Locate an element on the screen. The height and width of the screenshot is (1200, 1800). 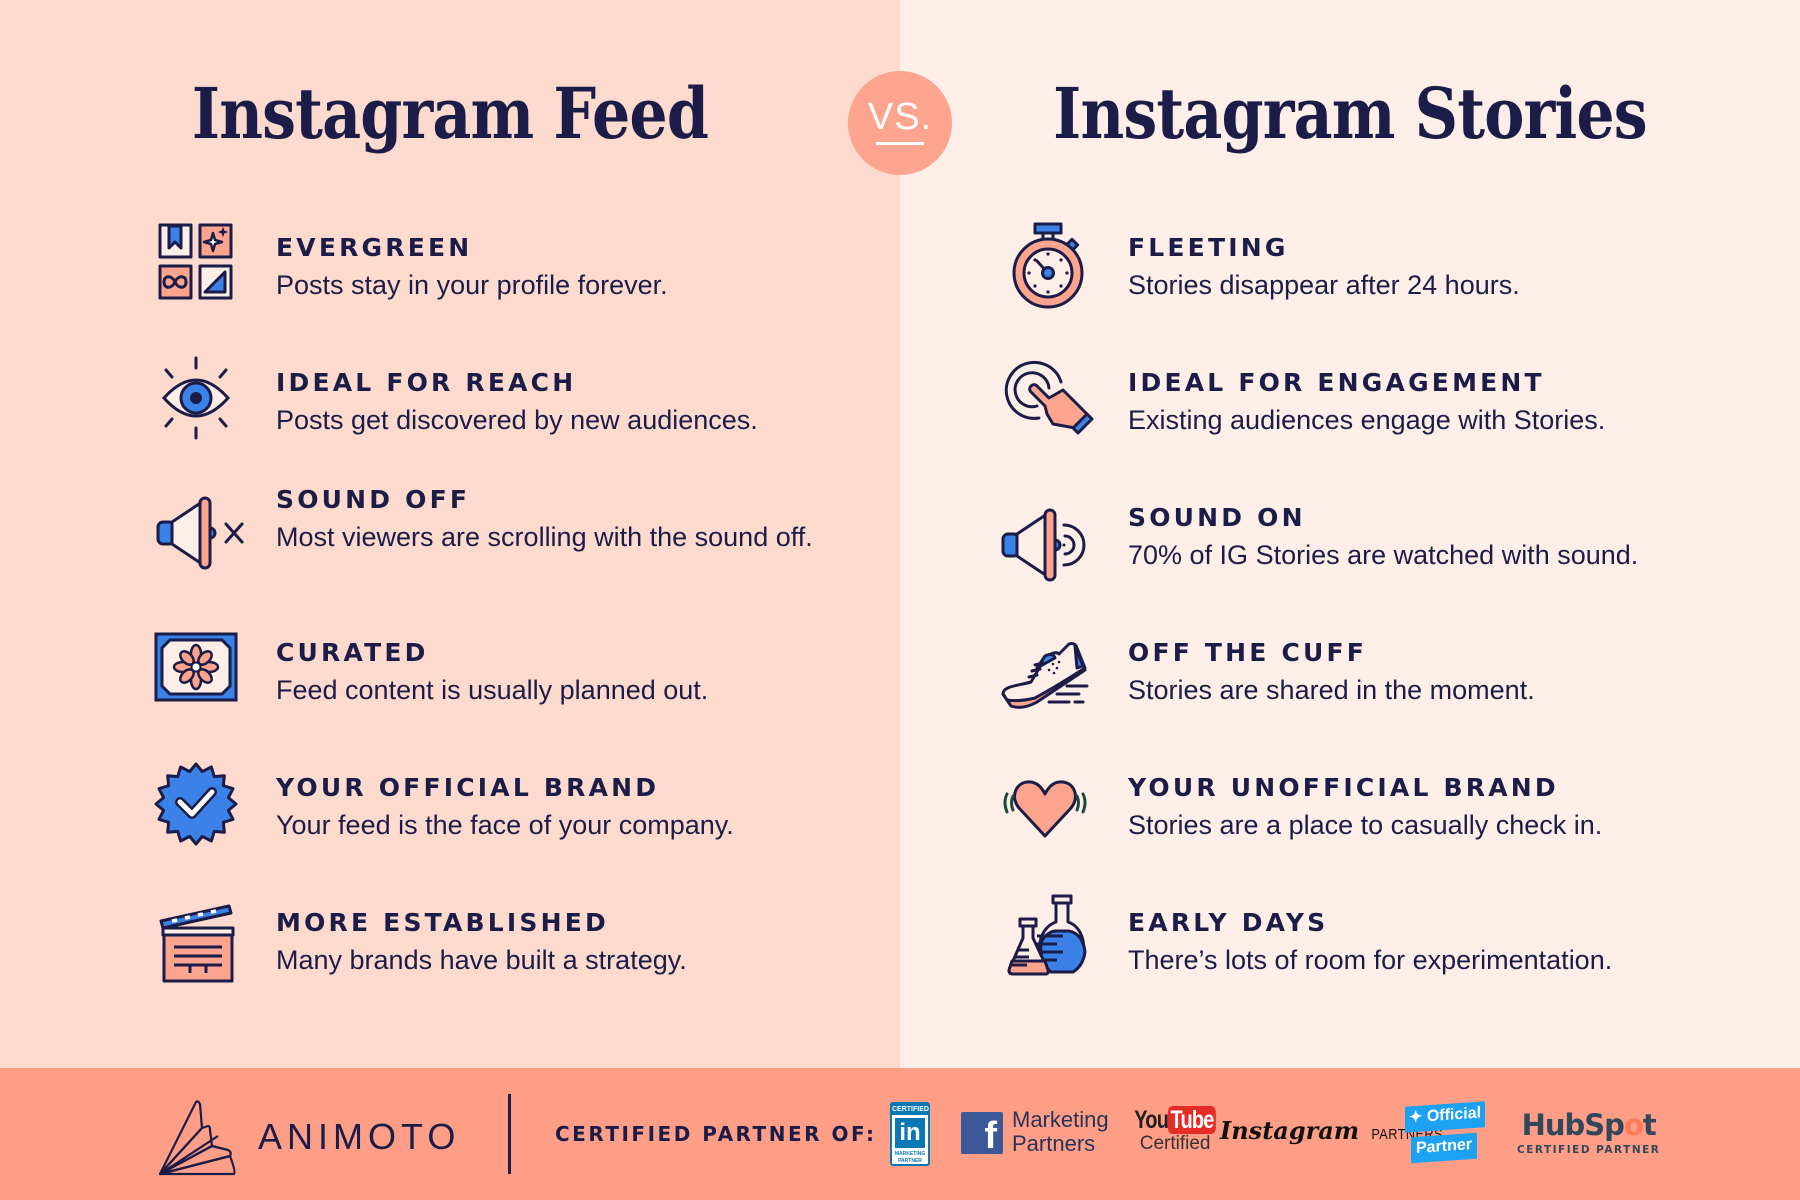
stories-item-title: SOUND ON is located at coordinates (1217, 517).